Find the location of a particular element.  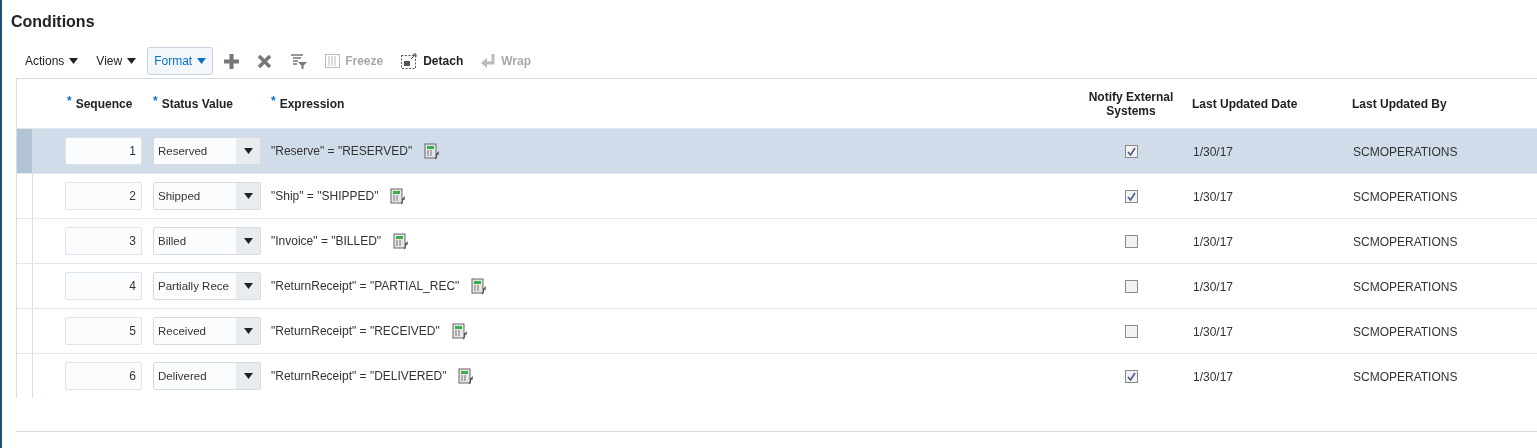

menu-button: View is located at coordinates (116, 61).